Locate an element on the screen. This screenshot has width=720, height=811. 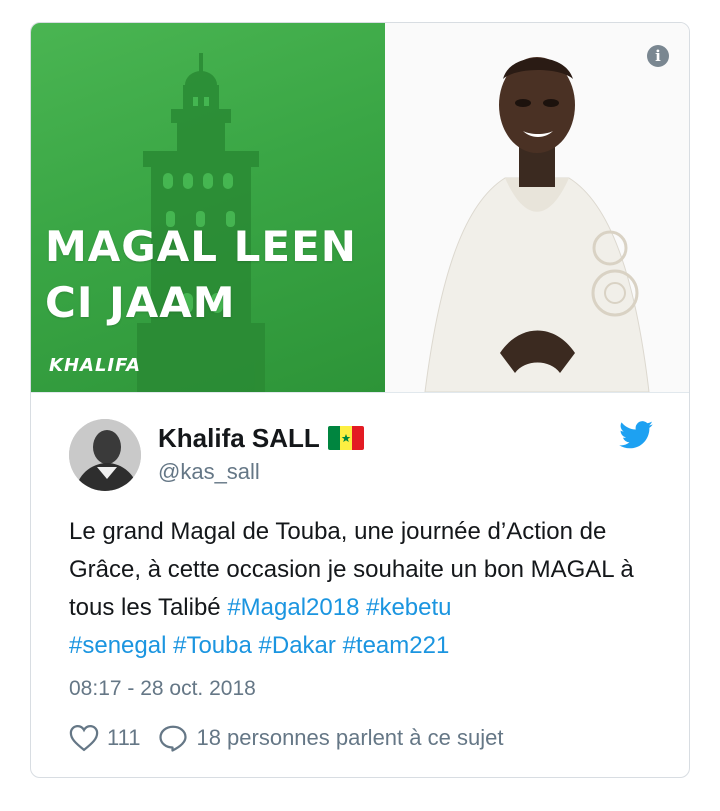
info-icon: i is located at coordinates (658, 56).